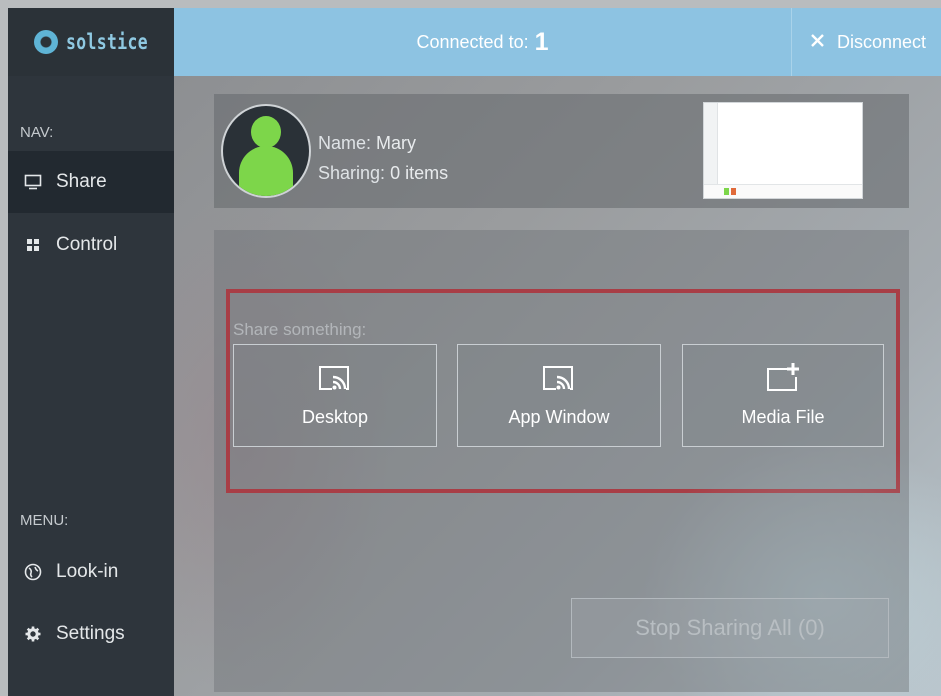  I want to click on sidebar-item-label: Share, so click(81, 181).